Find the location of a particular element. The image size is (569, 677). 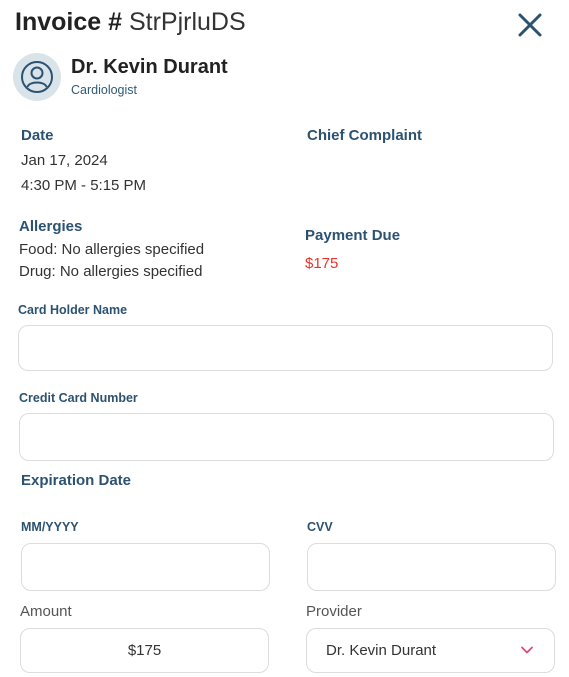

doctor-name: Dr. Kevin Durant is located at coordinates (149, 67).